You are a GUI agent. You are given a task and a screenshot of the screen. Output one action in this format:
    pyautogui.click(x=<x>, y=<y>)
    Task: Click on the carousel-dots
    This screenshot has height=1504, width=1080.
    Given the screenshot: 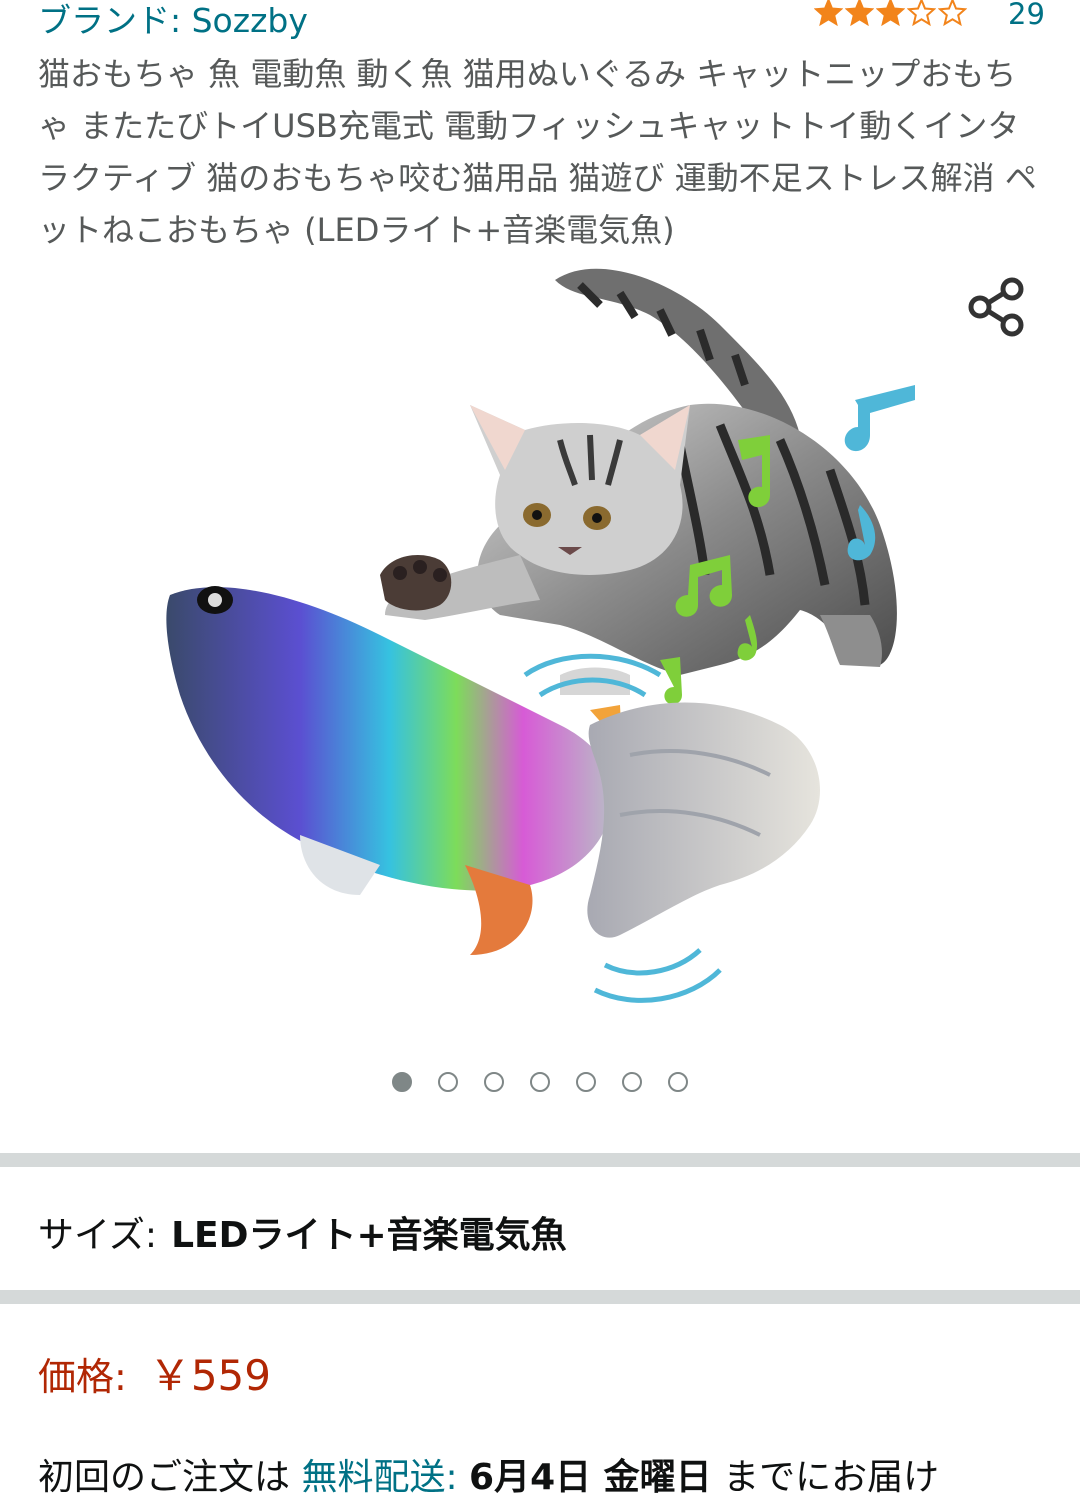 What is the action you would take?
    pyautogui.click(x=540, y=1085)
    